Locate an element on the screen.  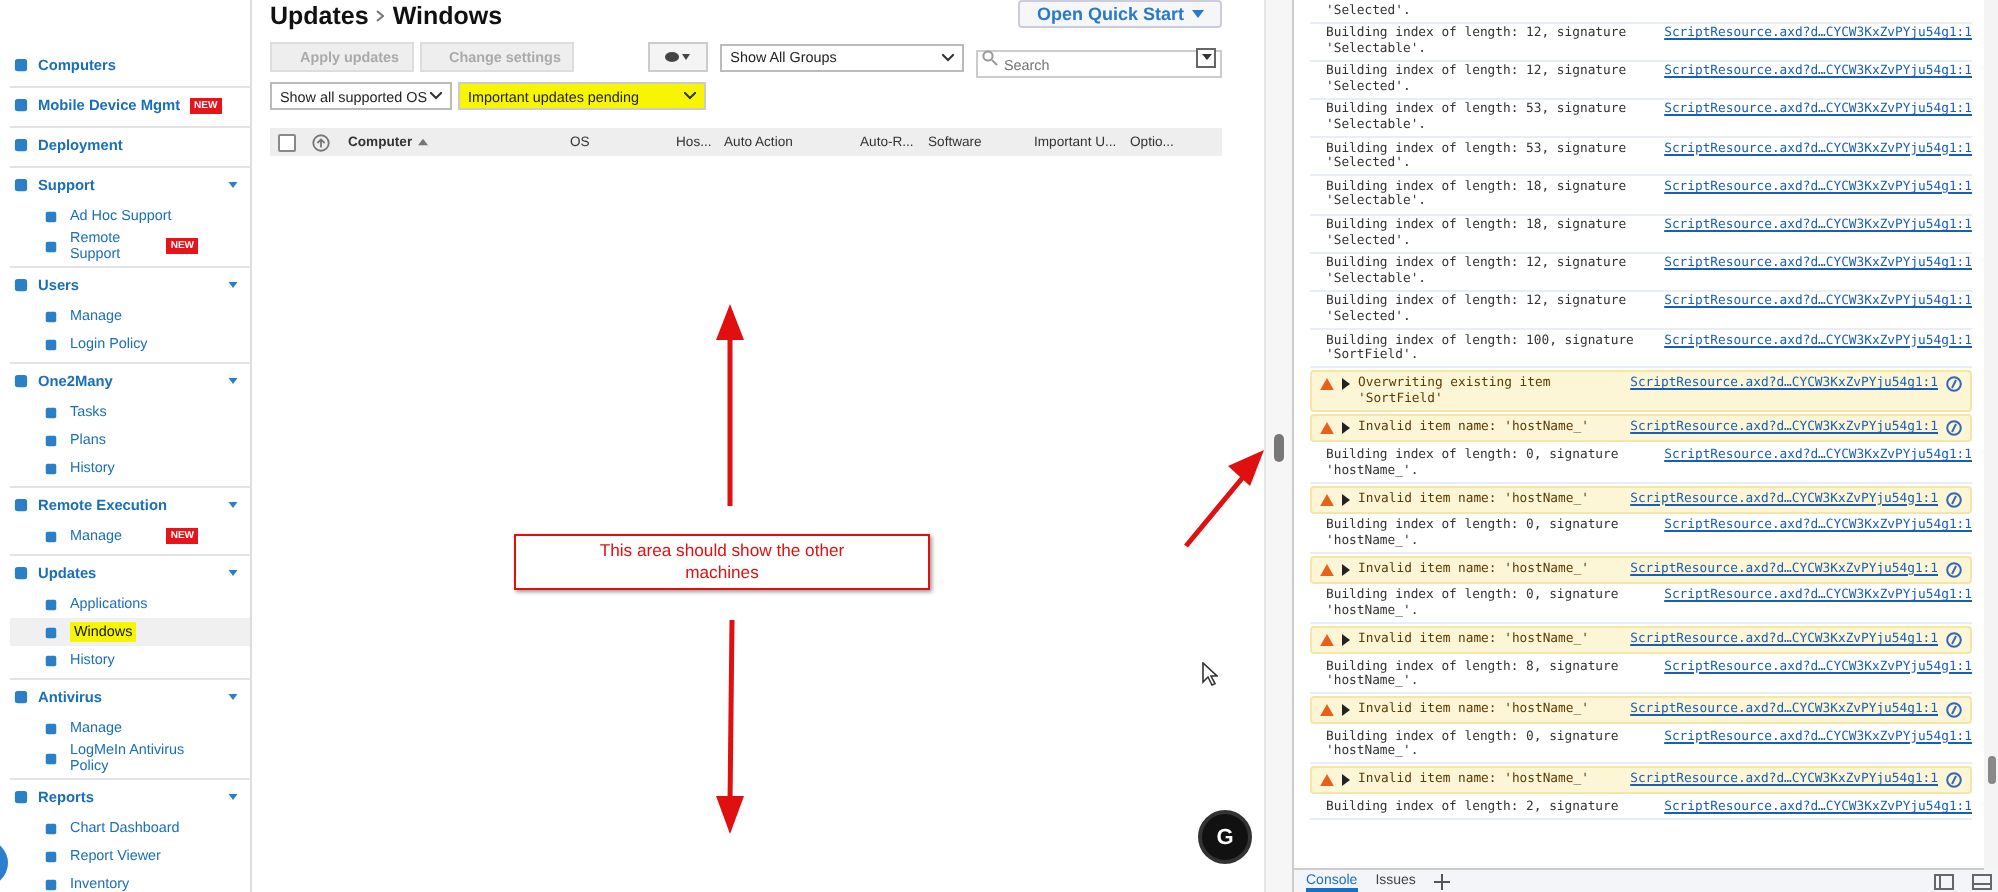
assistant-button: G is located at coordinates (1225, 837).